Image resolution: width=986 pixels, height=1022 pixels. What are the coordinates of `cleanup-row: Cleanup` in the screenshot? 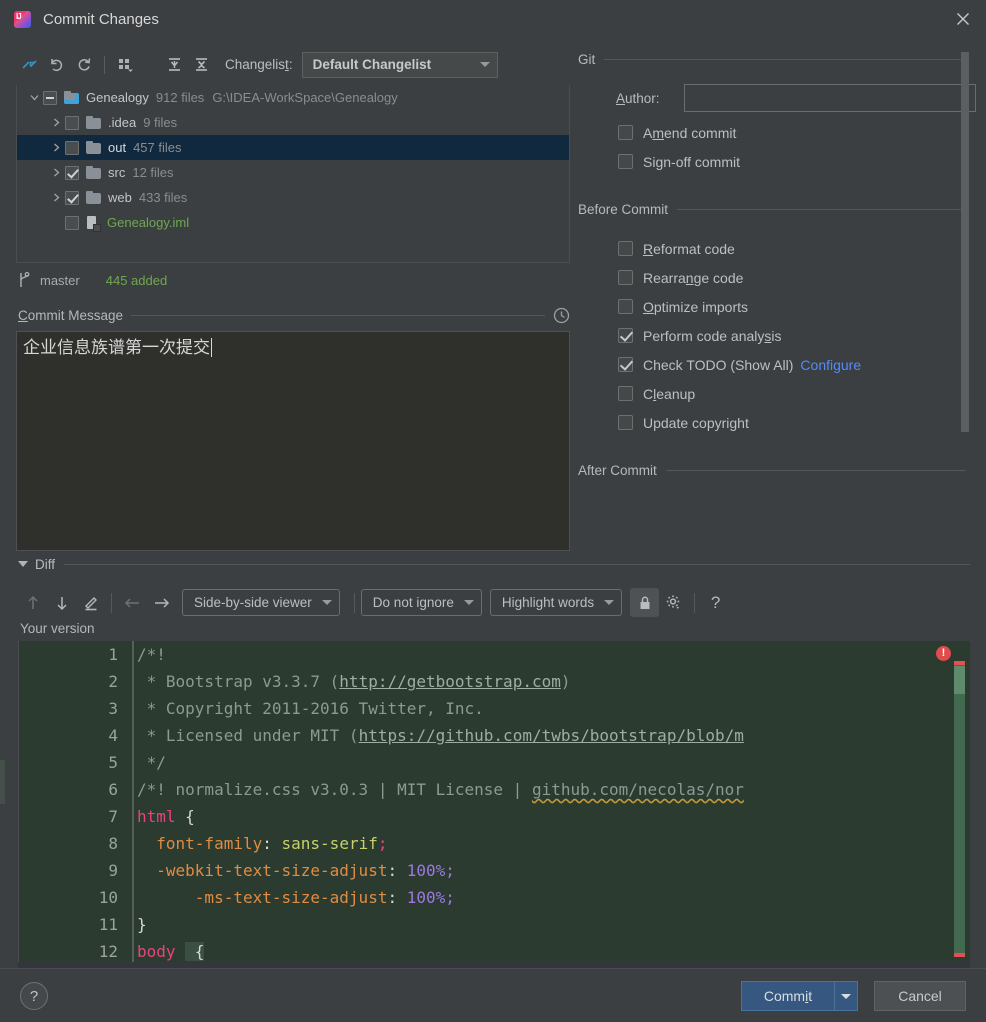 It's located at (778, 393).